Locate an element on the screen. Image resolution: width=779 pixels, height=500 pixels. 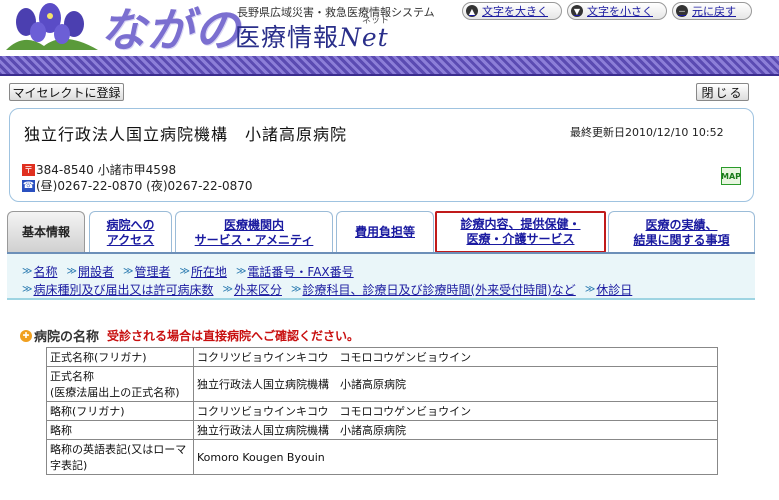
tab-medical-services: 診療内容、提供保健・ 医療・介護サービス is located at coordinates (520, 232).